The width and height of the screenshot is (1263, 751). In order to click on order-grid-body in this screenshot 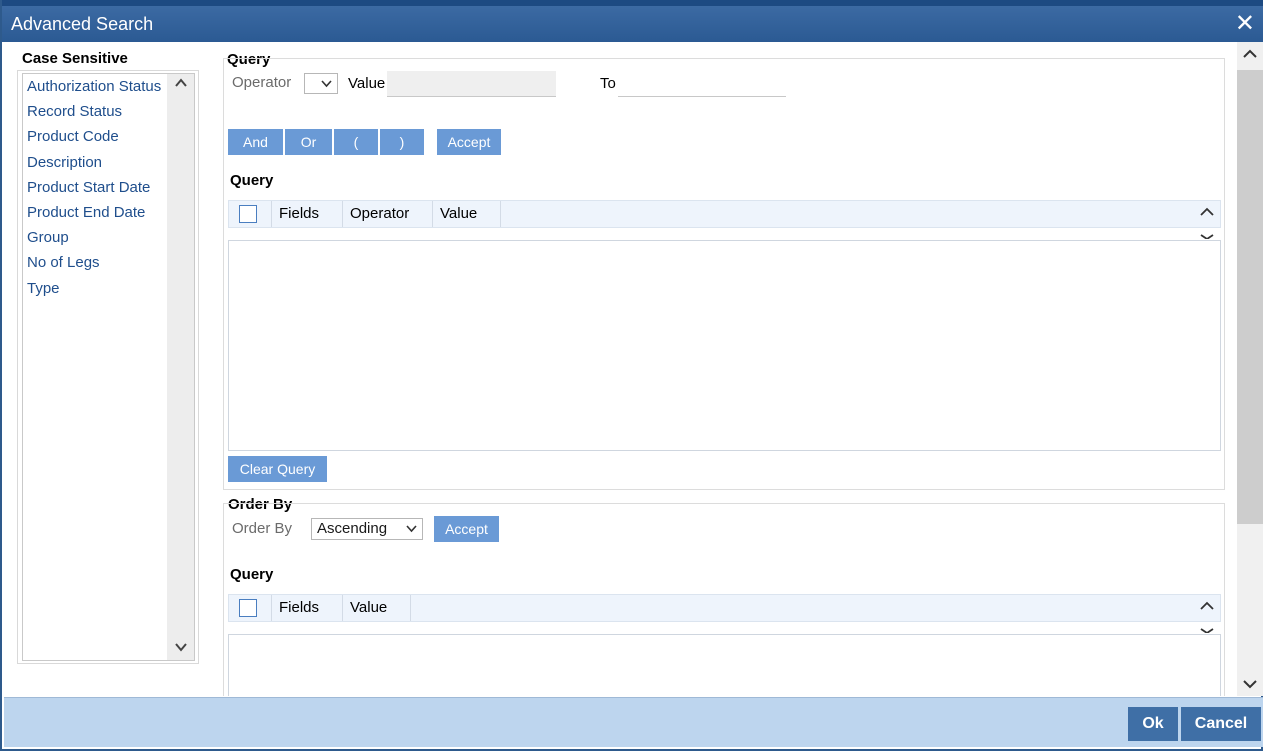, I will do `click(724, 665)`.